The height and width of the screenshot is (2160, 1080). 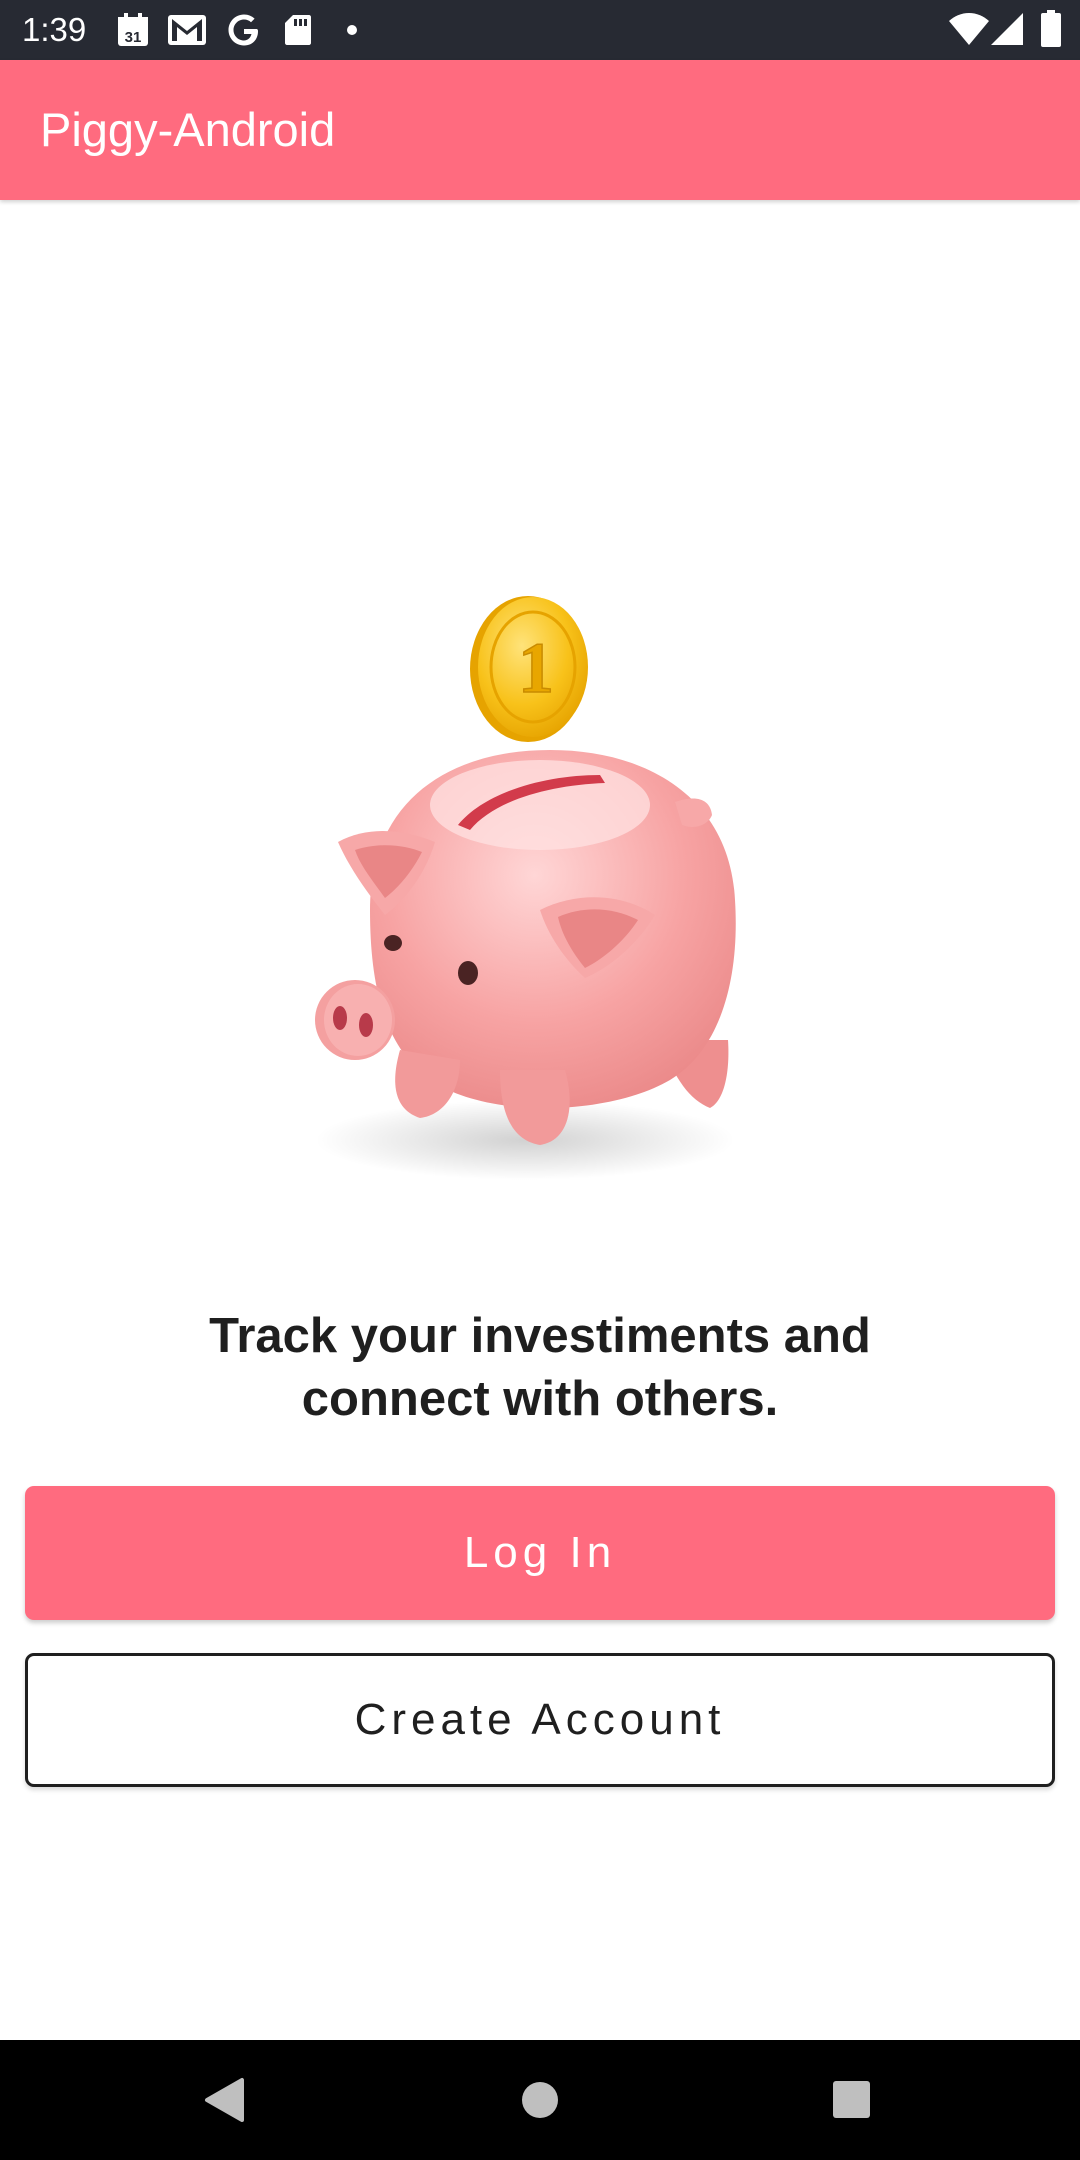 What do you see at coordinates (540, 130) in the screenshot?
I see `app-bar: Piggy-Android` at bounding box center [540, 130].